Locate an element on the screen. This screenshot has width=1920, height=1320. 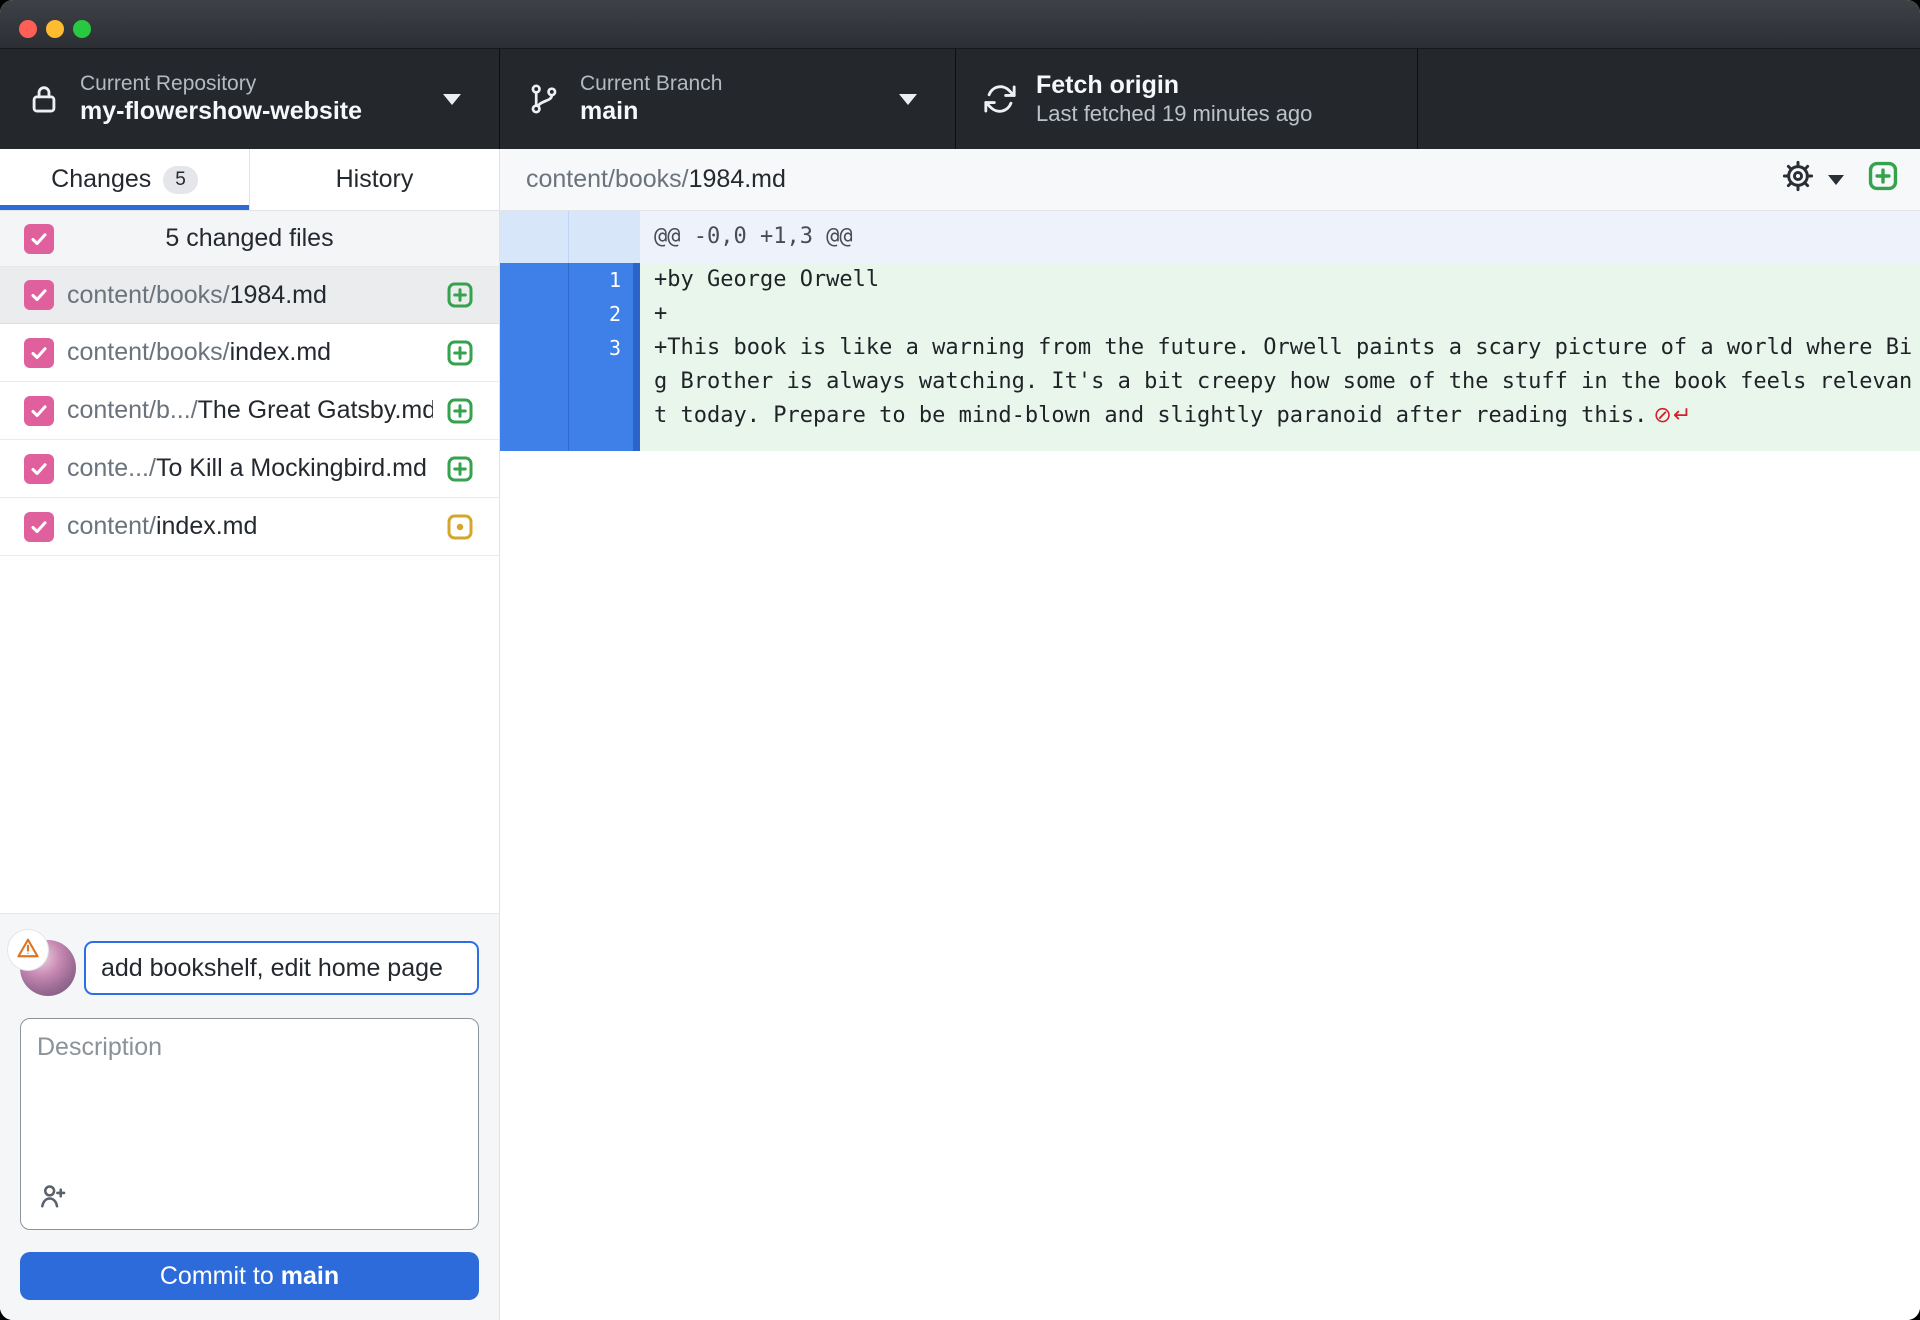
no-newline-icon: ⊘↵ is located at coordinates (1673, 415).